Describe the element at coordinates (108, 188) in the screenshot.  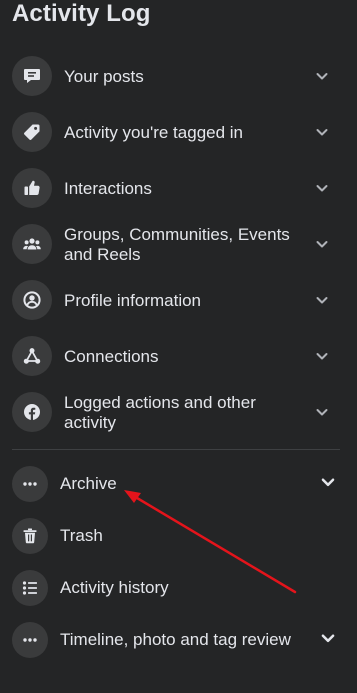
I see `menu-item-label: Interactions` at that location.